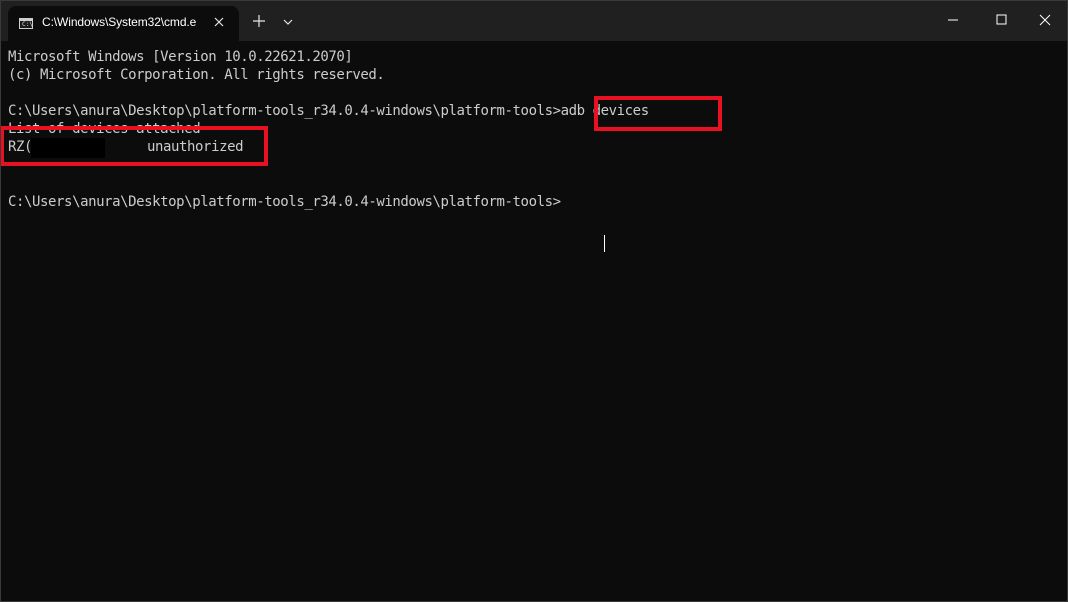 The height and width of the screenshot is (602, 1068). I want to click on cmd-icon: C:\, so click(26, 23).